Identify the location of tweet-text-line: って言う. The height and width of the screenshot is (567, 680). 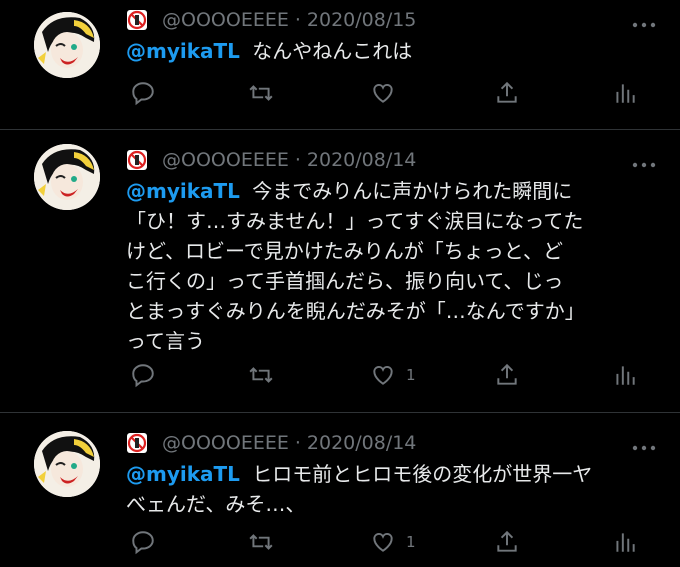
(165, 341).